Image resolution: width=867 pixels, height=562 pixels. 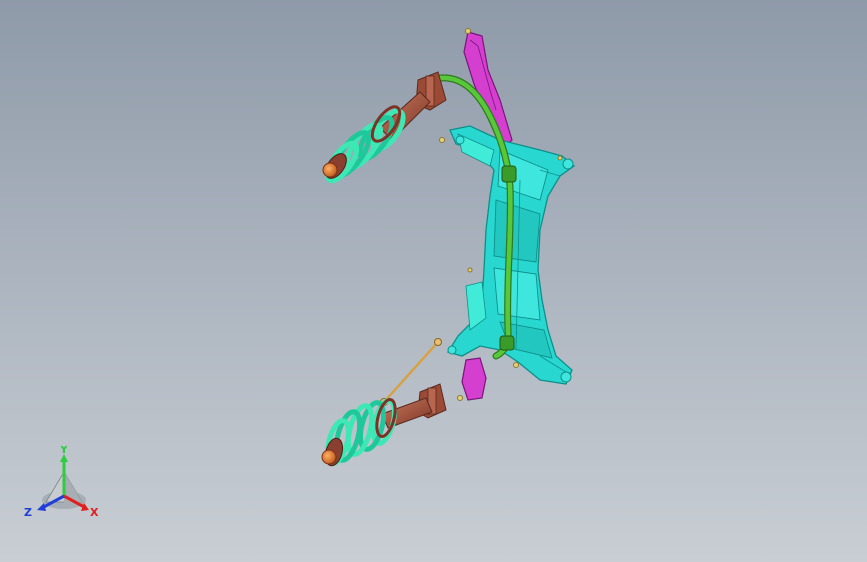 I want to click on top-mount-upper, so click(x=330, y=170).